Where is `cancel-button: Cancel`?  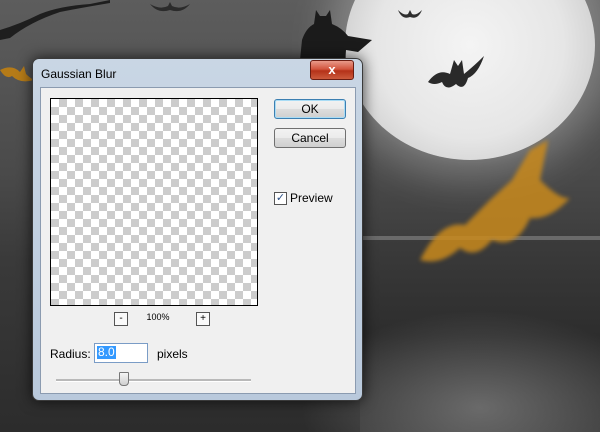 cancel-button: Cancel is located at coordinates (310, 138).